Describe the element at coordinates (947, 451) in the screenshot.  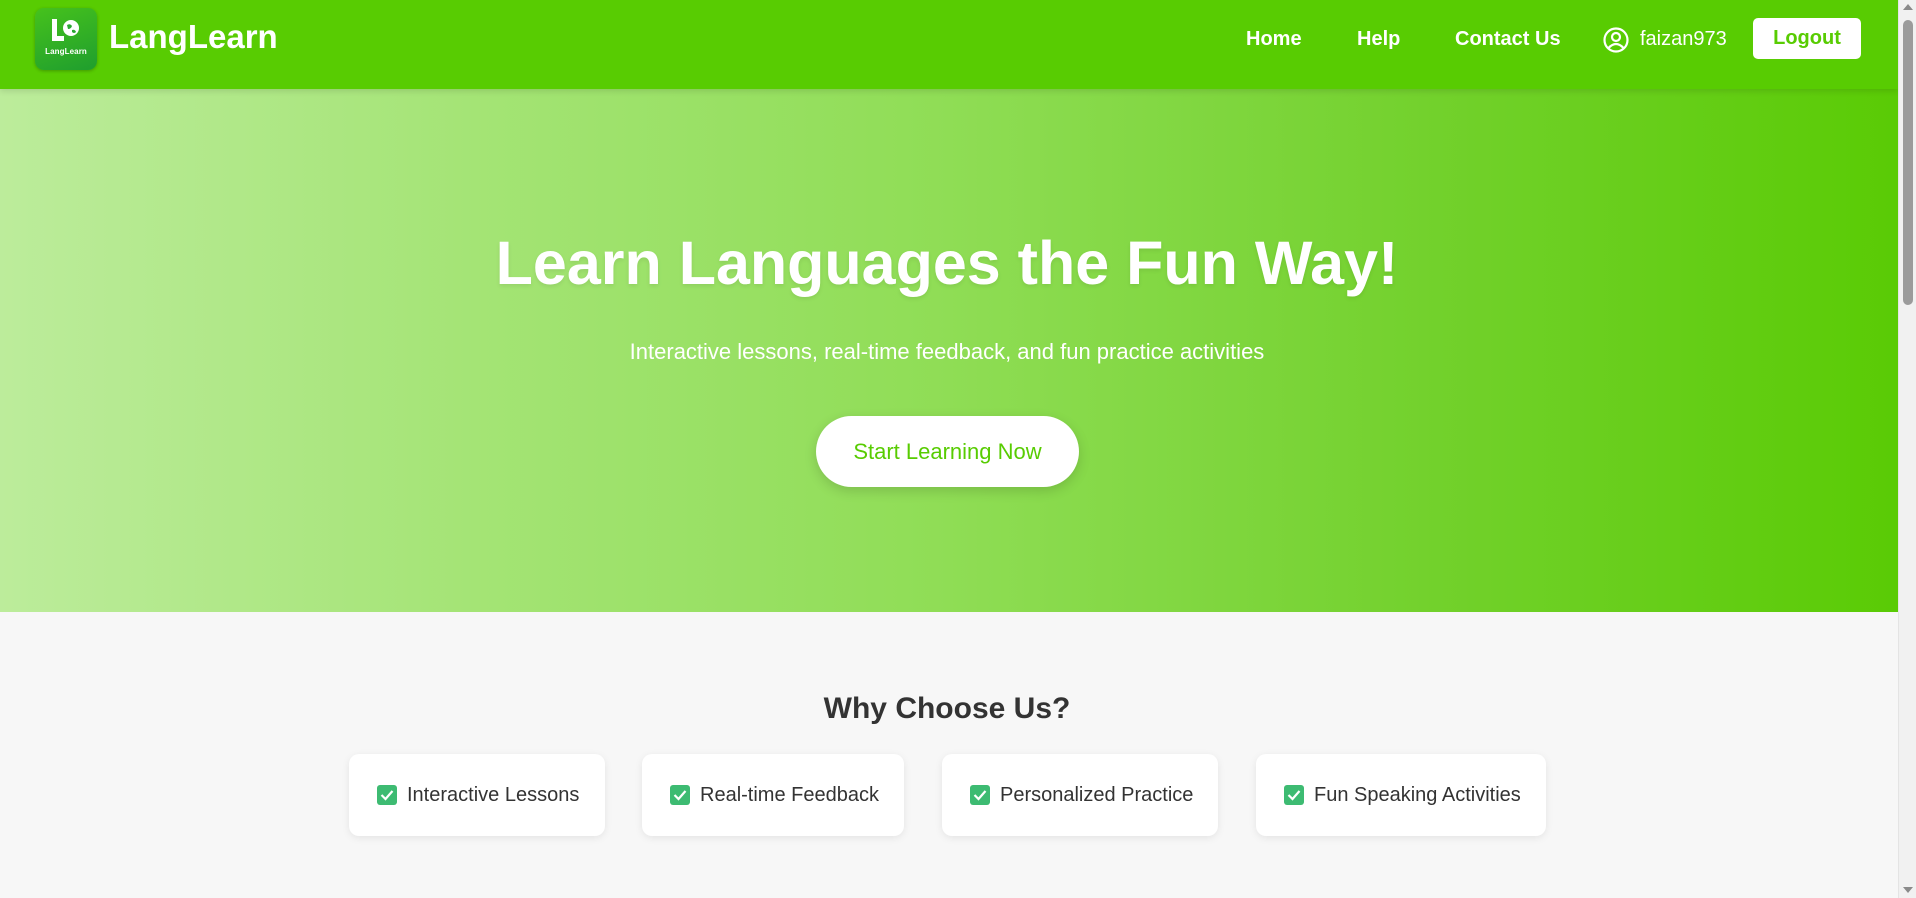
I see `start-learning-button: Start Learning Now` at that location.